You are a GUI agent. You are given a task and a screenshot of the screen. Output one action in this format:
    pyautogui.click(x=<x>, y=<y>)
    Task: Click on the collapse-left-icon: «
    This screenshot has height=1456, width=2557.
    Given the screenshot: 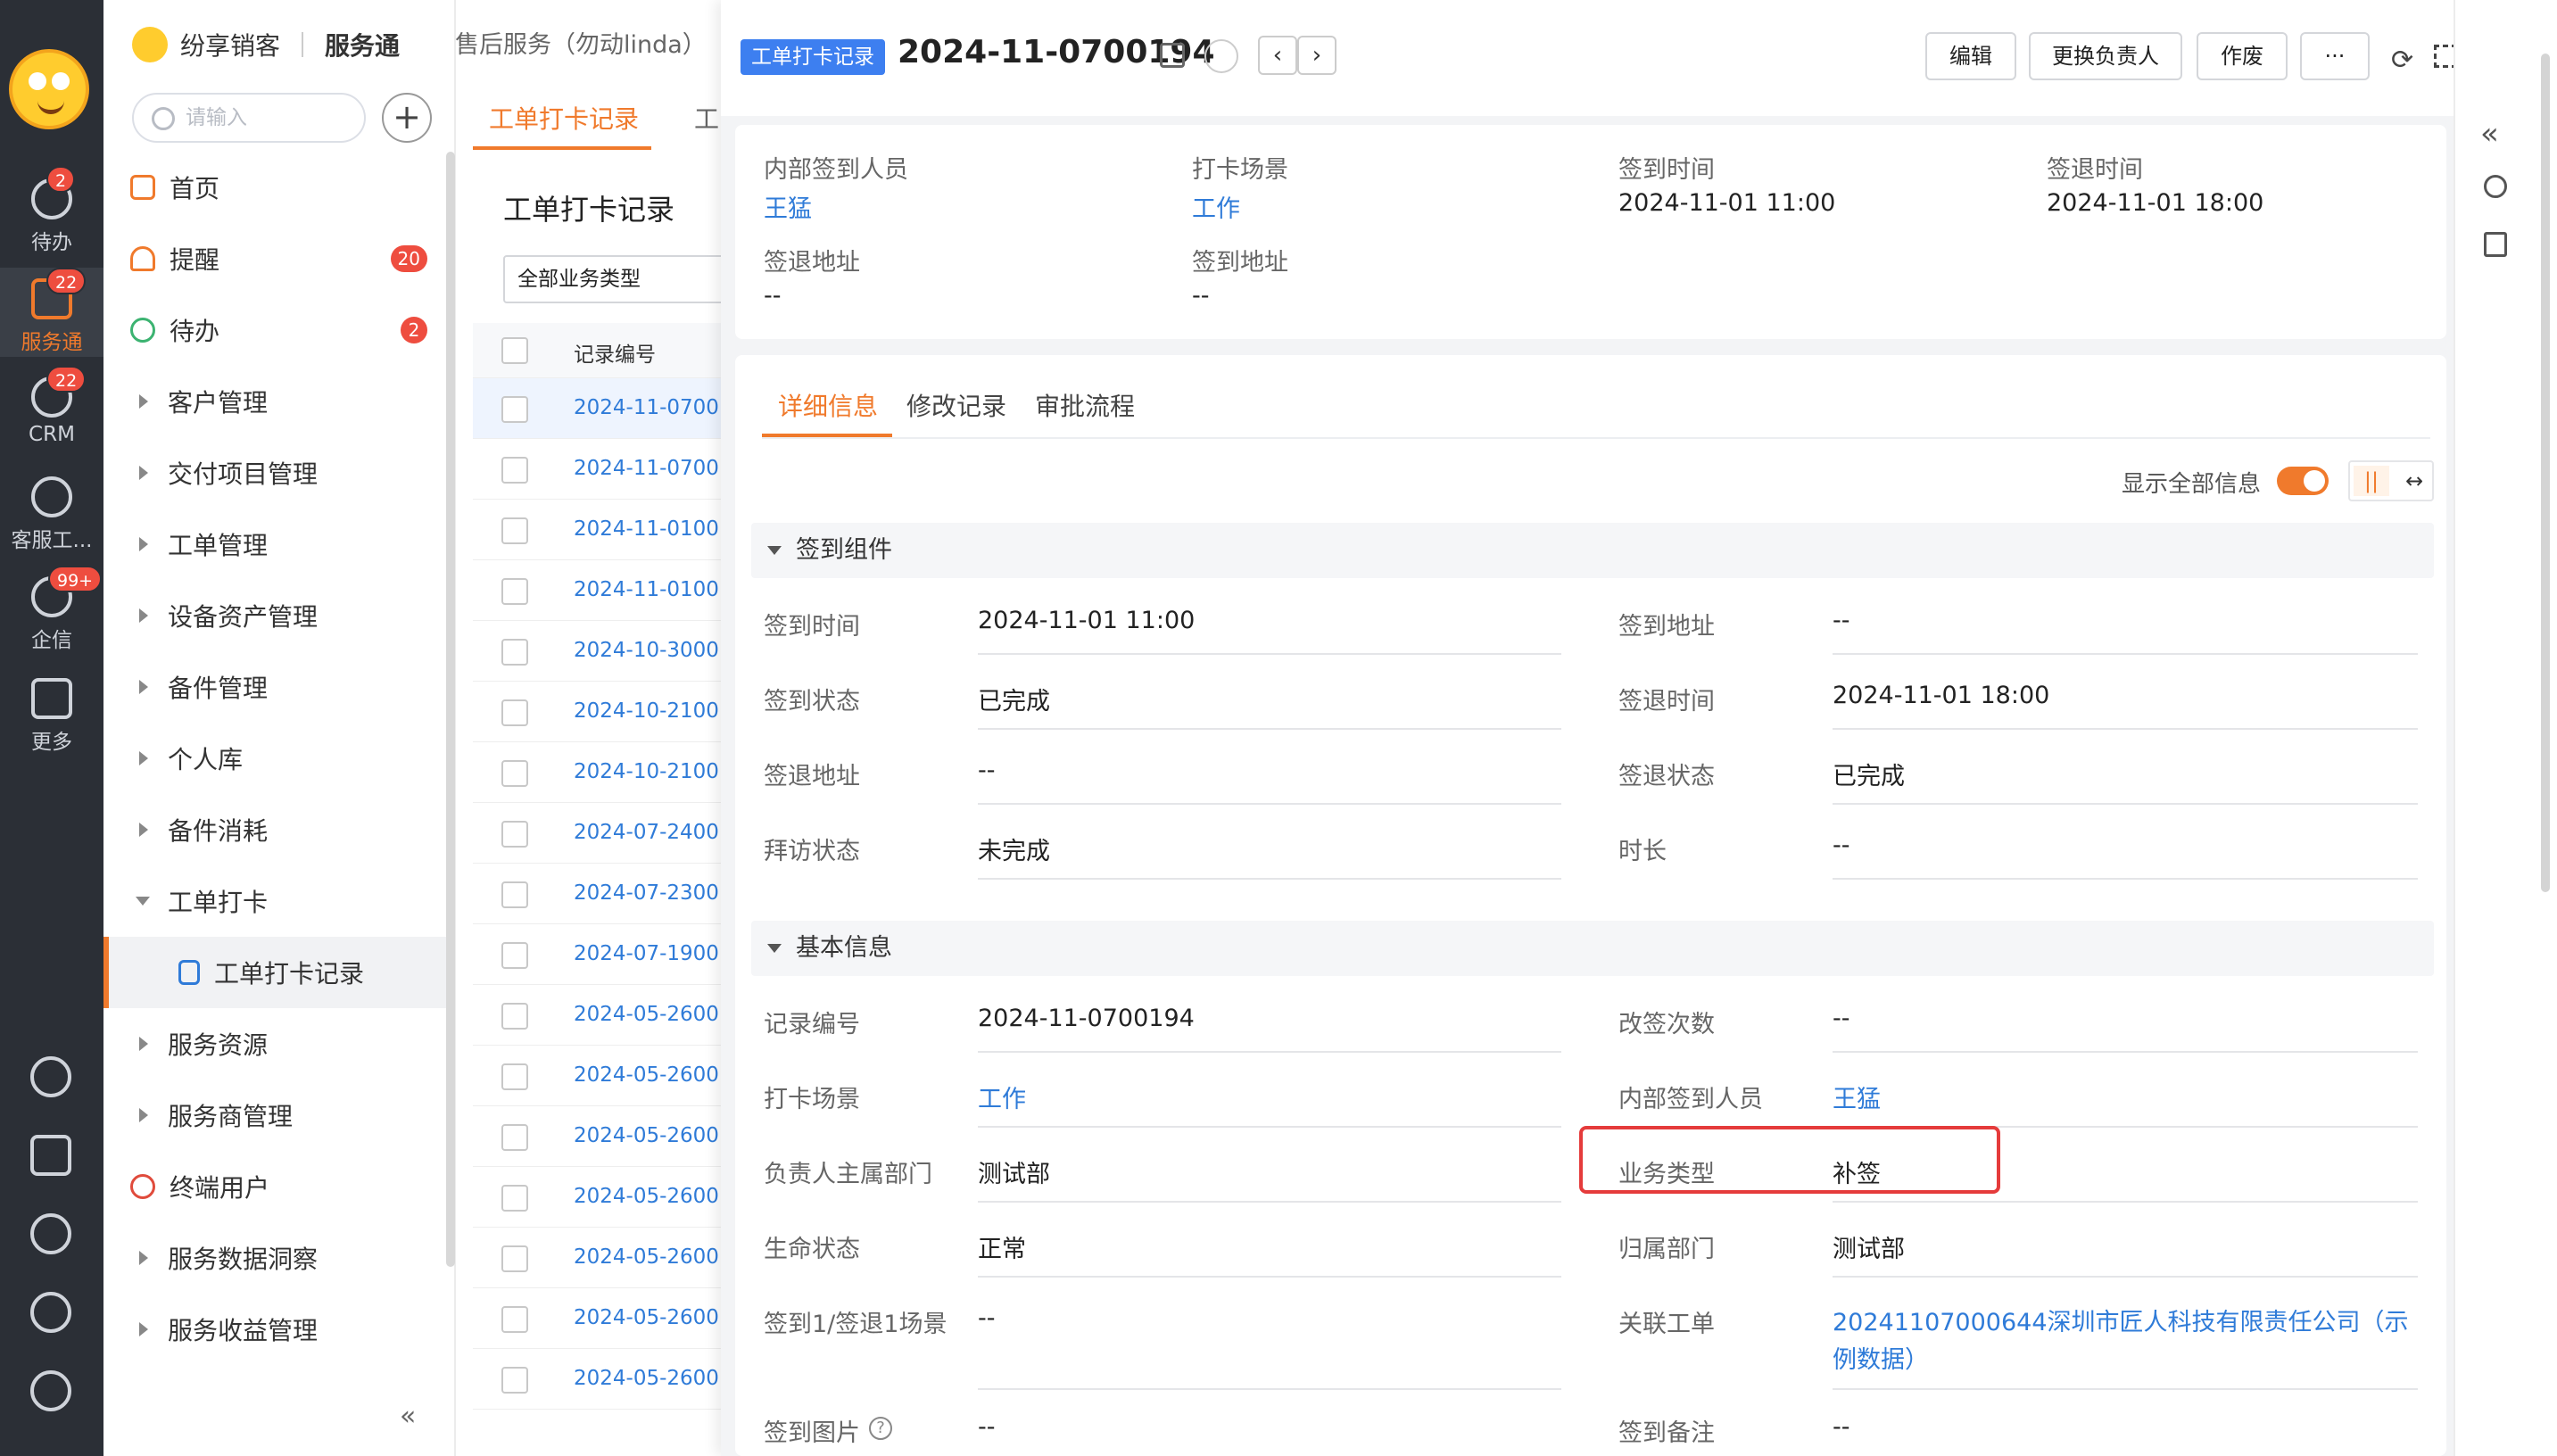 What is the action you would take?
    pyautogui.click(x=408, y=1417)
    